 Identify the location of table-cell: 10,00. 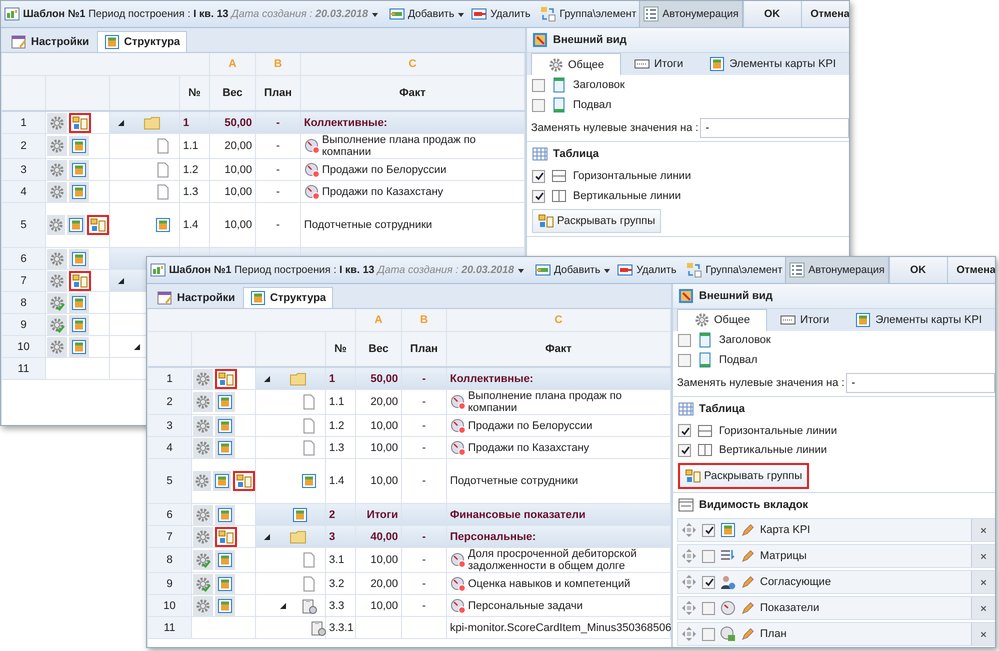
(233, 225).